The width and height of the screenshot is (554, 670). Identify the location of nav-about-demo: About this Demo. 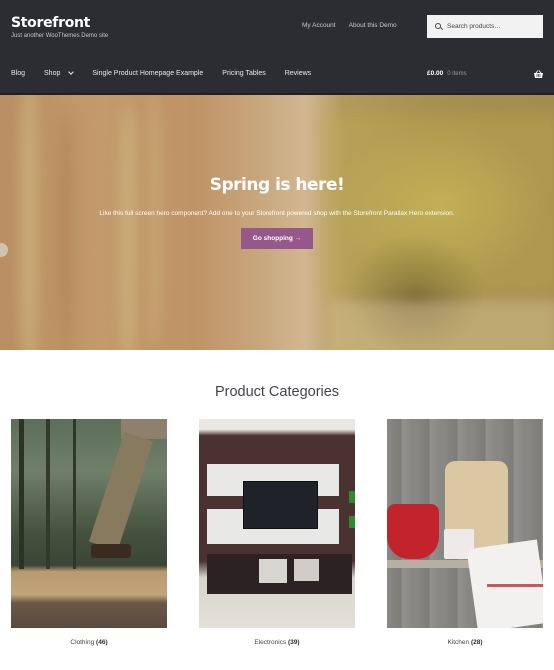
(373, 25).